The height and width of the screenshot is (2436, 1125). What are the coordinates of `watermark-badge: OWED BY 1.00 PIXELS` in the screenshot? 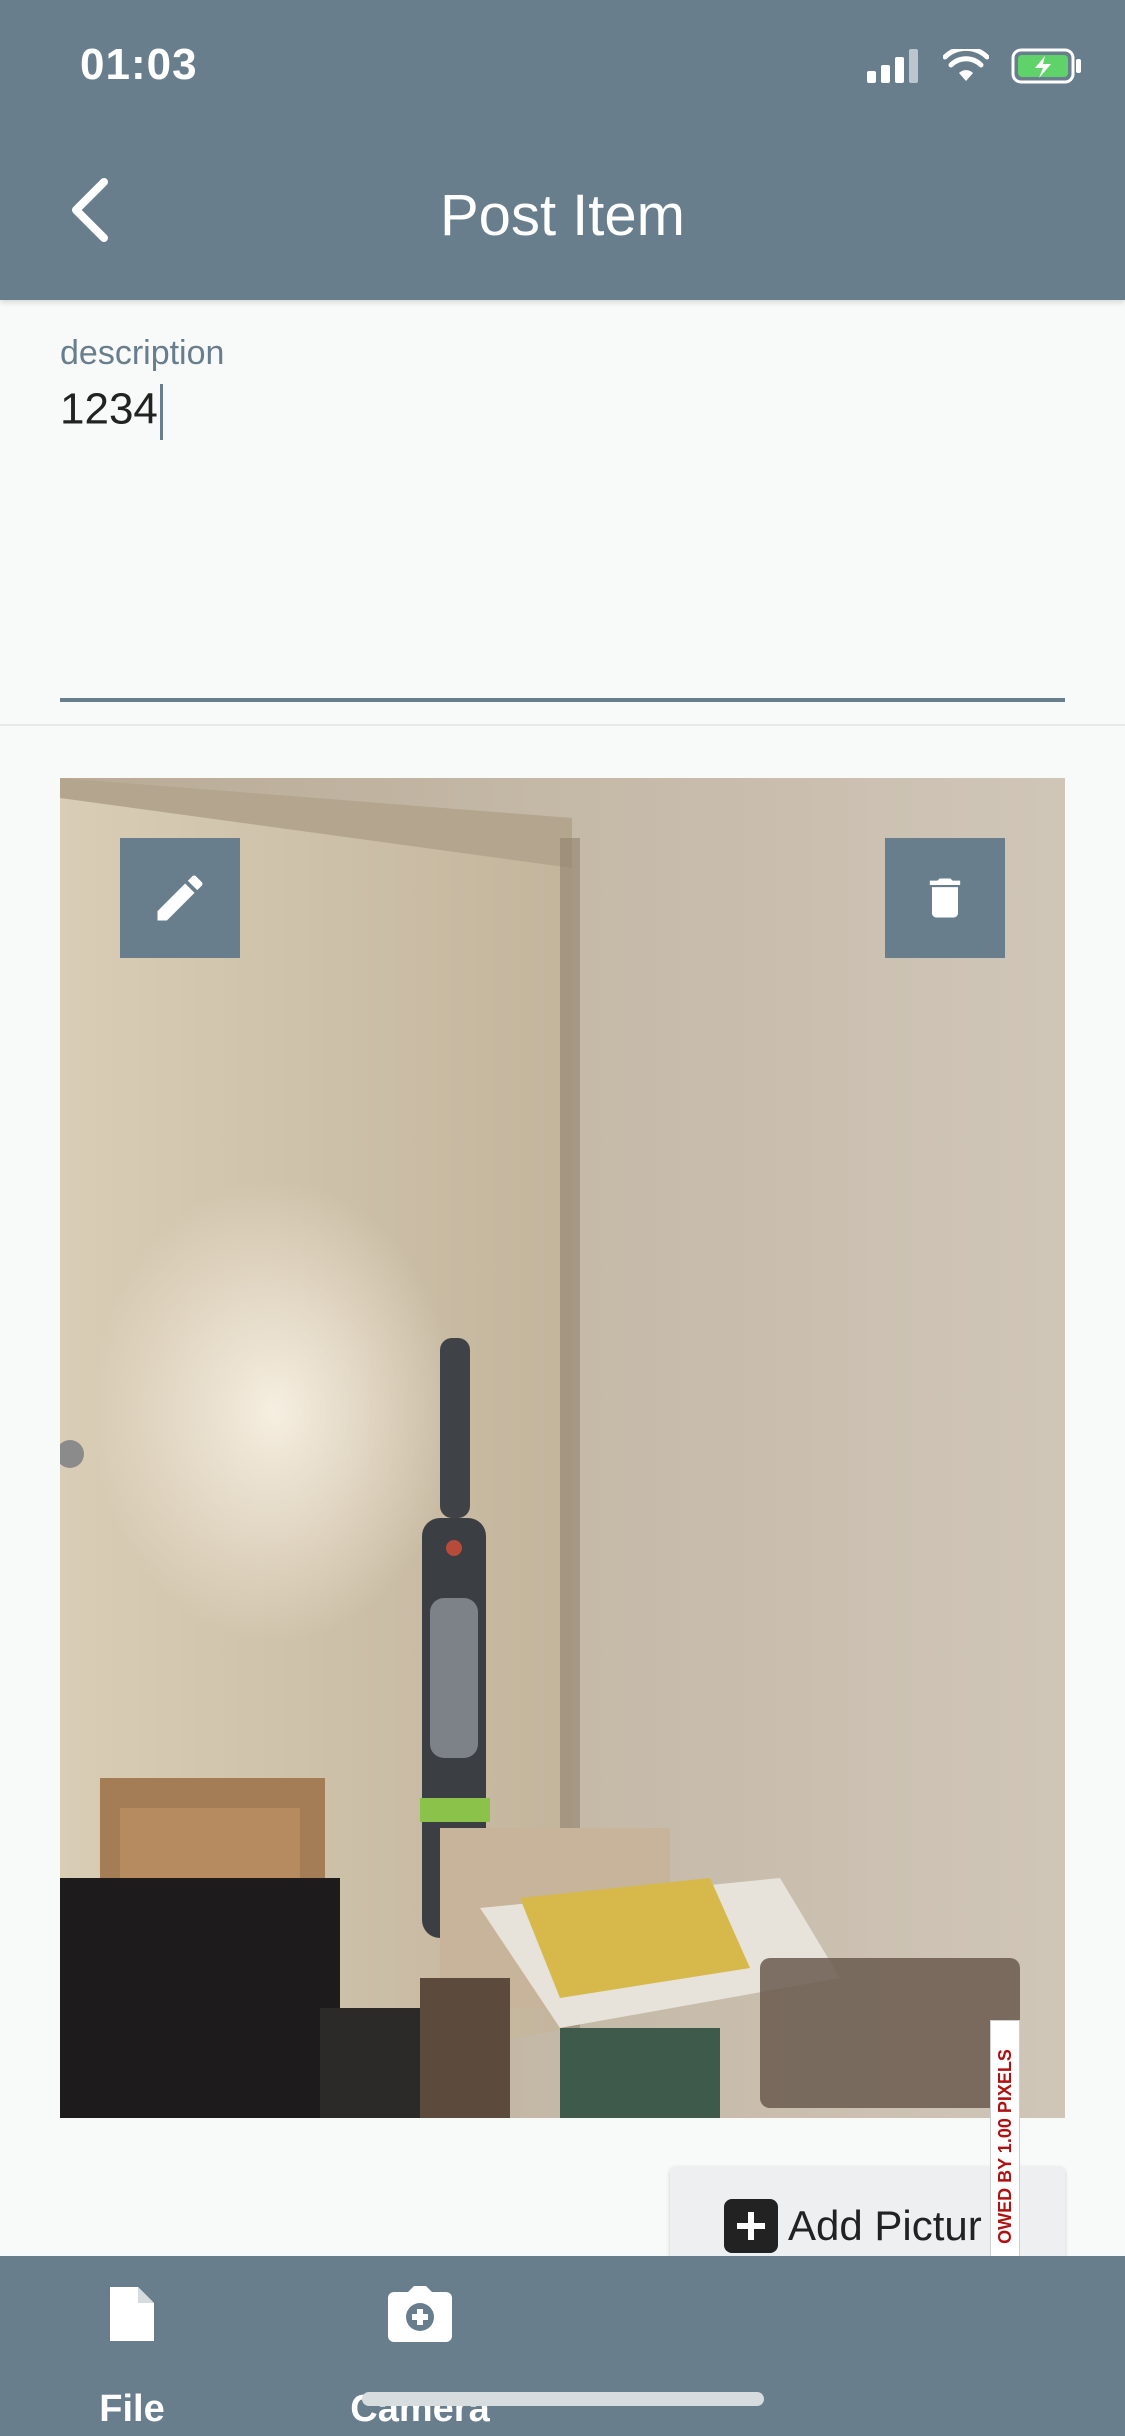 It's located at (1005, 2146).